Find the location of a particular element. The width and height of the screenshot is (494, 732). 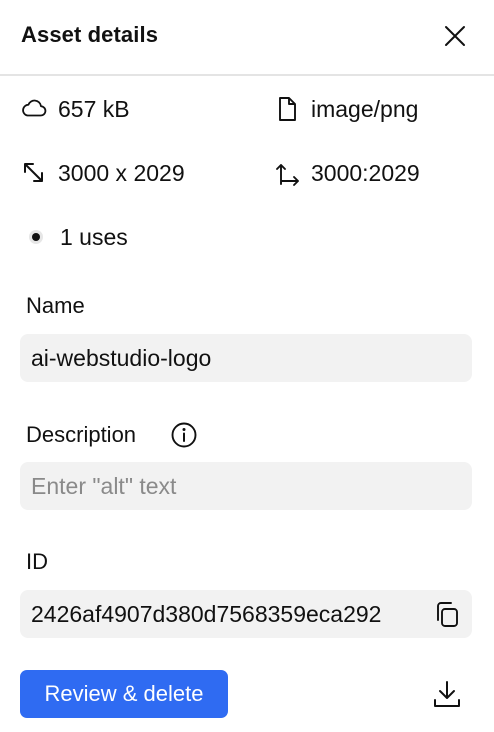

name-label: Name is located at coordinates (55, 305).